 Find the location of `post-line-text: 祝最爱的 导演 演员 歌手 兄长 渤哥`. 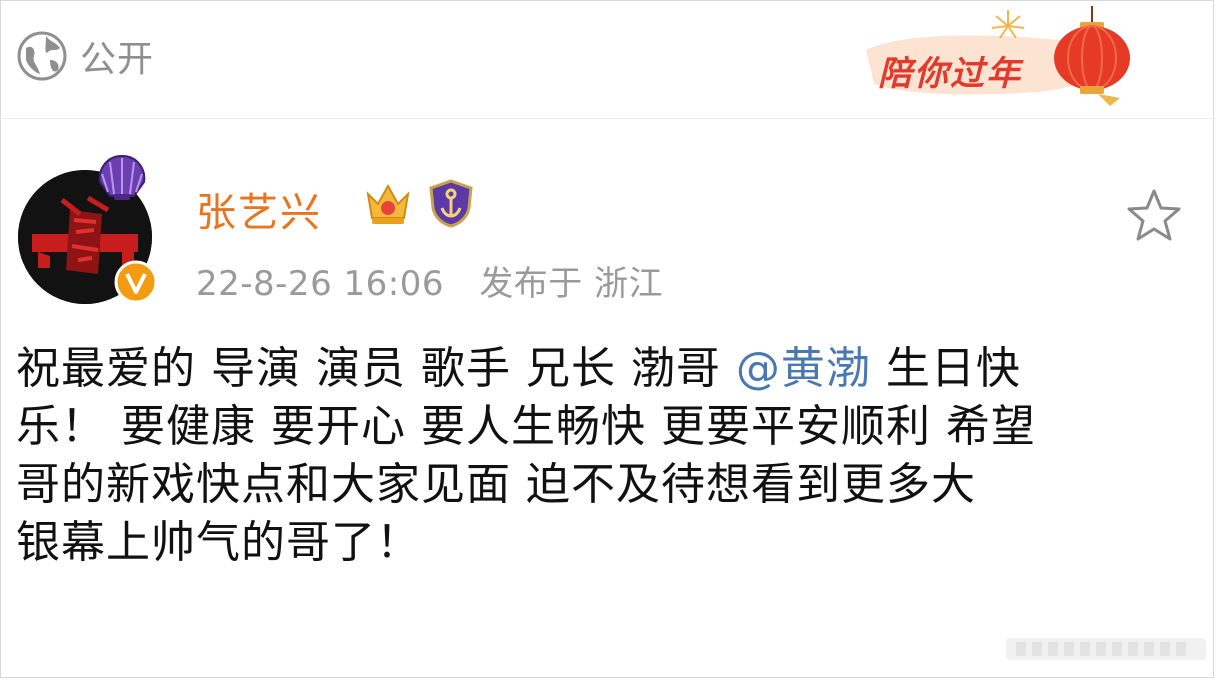

post-line-text: 祝最爱的 导演 演员 歌手 兄长 渤哥 is located at coordinates (376, 368).